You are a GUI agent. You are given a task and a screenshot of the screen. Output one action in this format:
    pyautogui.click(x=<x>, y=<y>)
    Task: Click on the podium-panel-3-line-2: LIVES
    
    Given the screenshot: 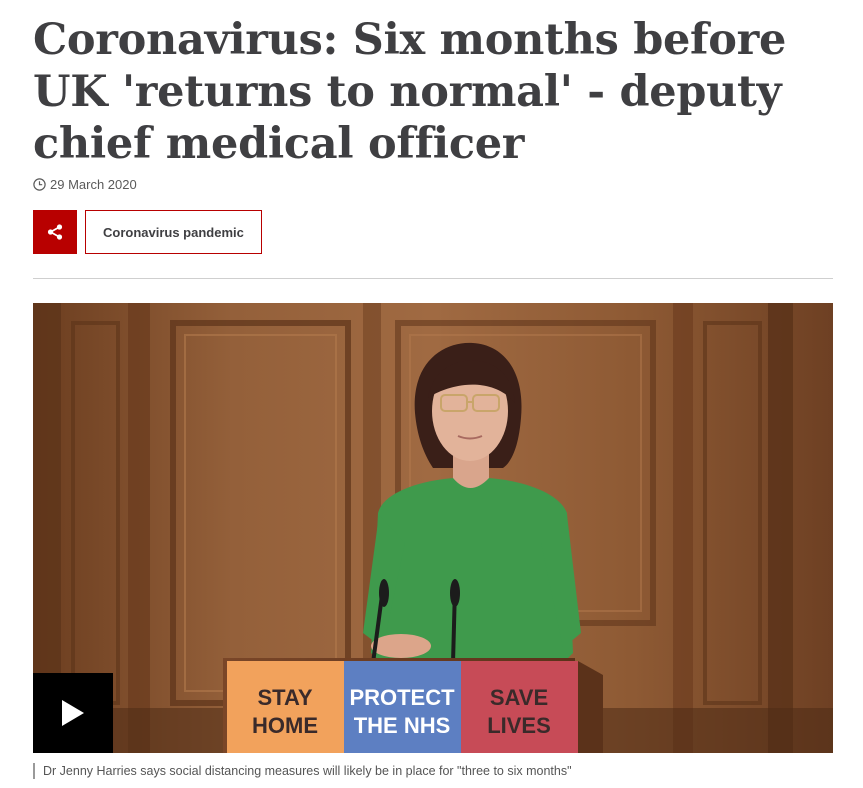 What is the action you would take?
    pyautogui.click(x=519, y=725)
    